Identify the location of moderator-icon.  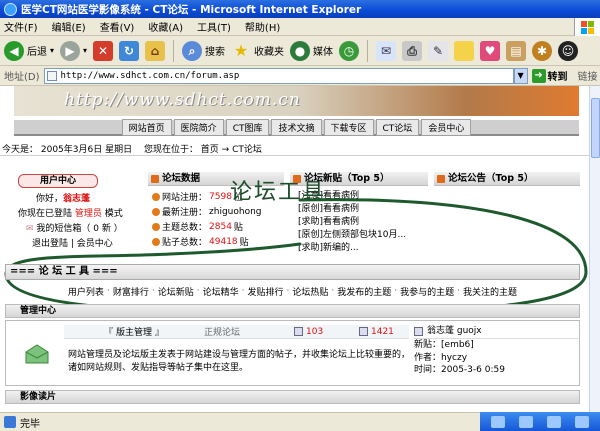
(418, 331).